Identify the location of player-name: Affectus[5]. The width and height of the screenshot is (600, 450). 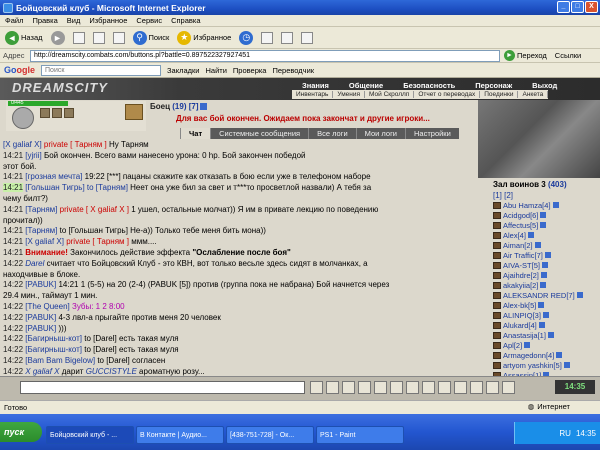
(520, 225).